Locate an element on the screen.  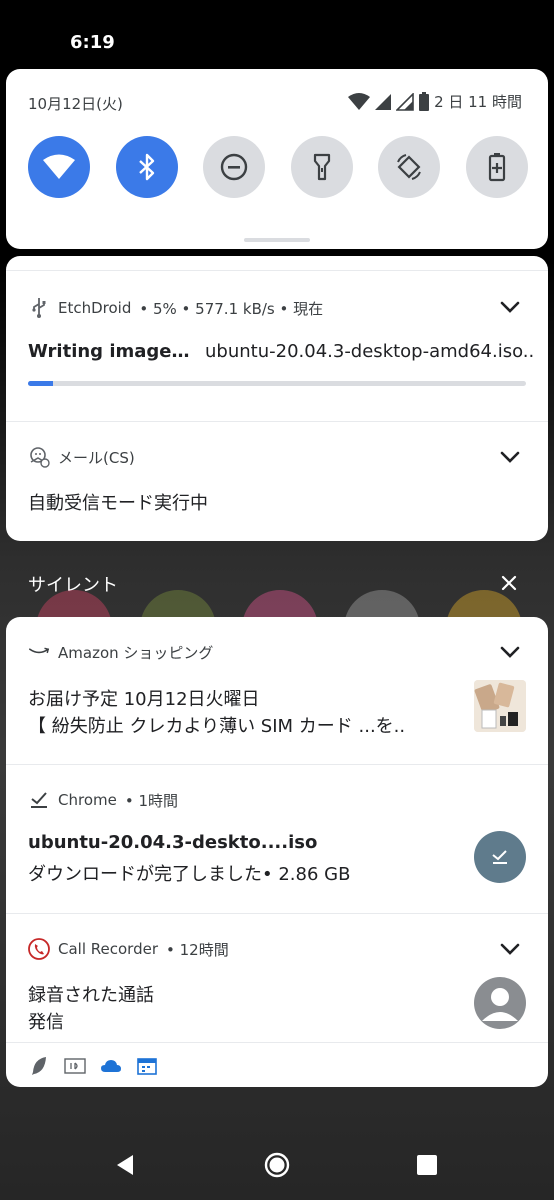
divider is located at coordinates (277, 1042).